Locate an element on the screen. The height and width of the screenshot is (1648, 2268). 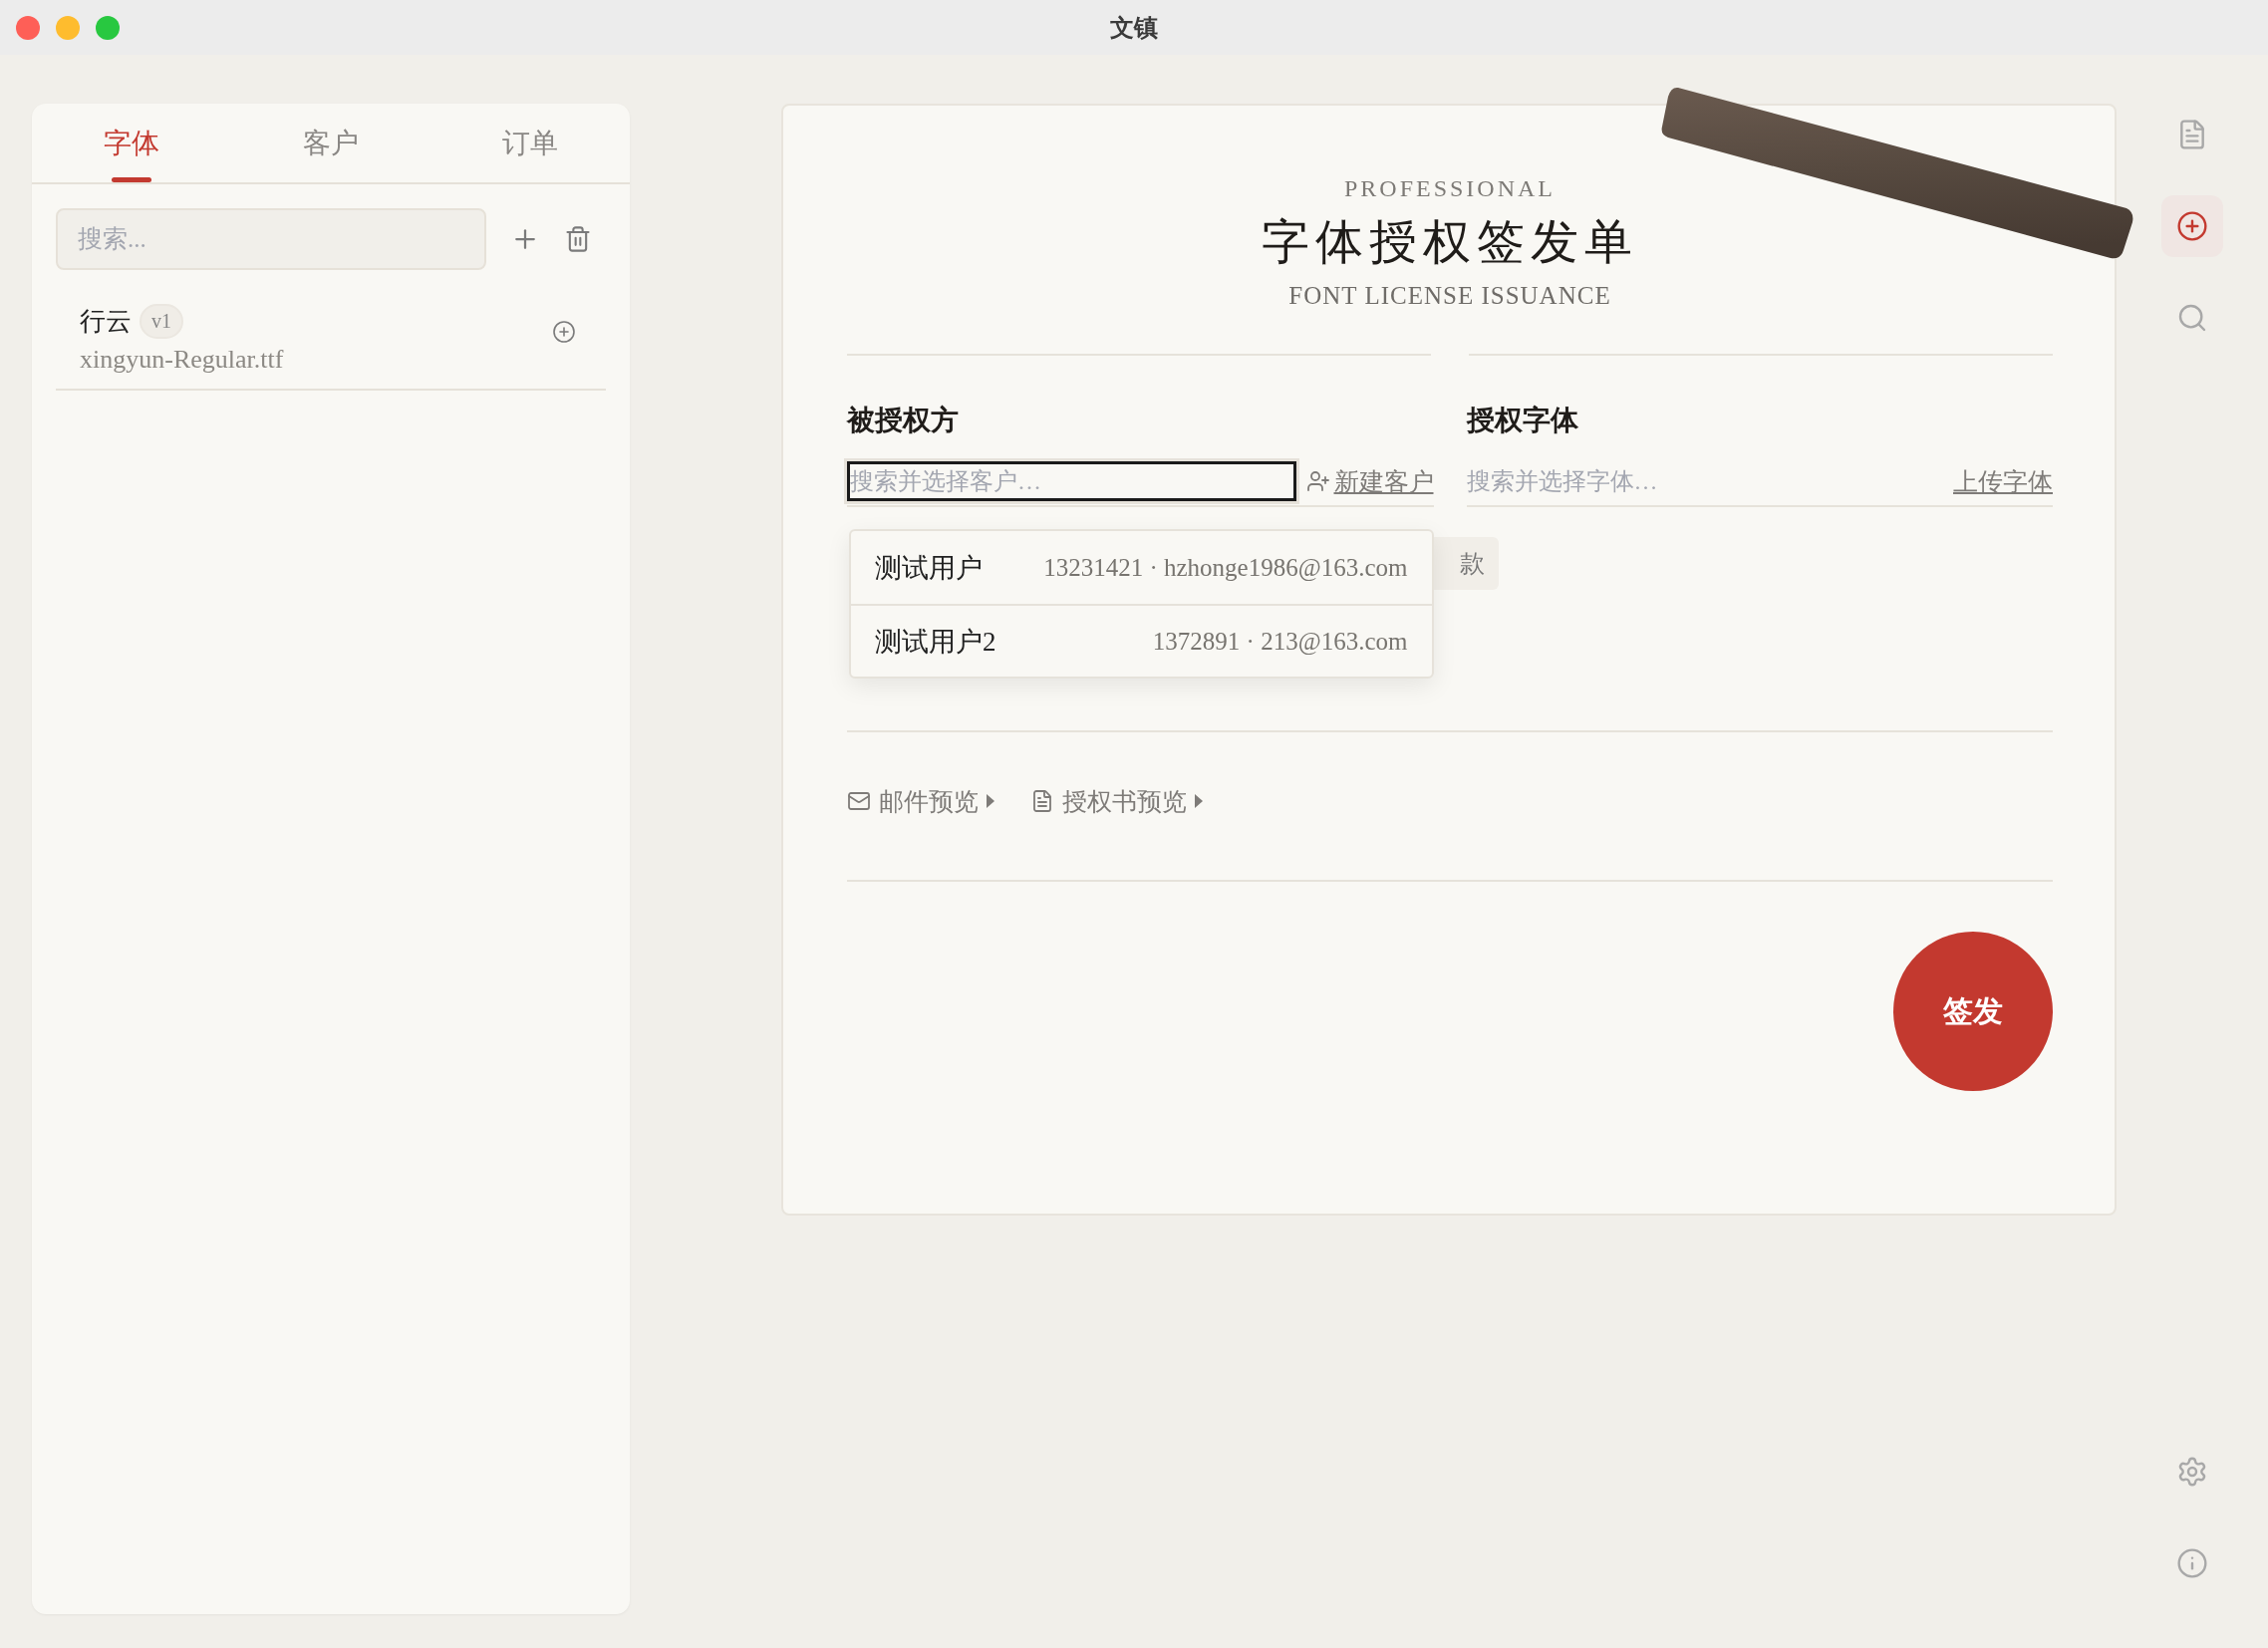
zoom-button is located at coordinates (108, 28).